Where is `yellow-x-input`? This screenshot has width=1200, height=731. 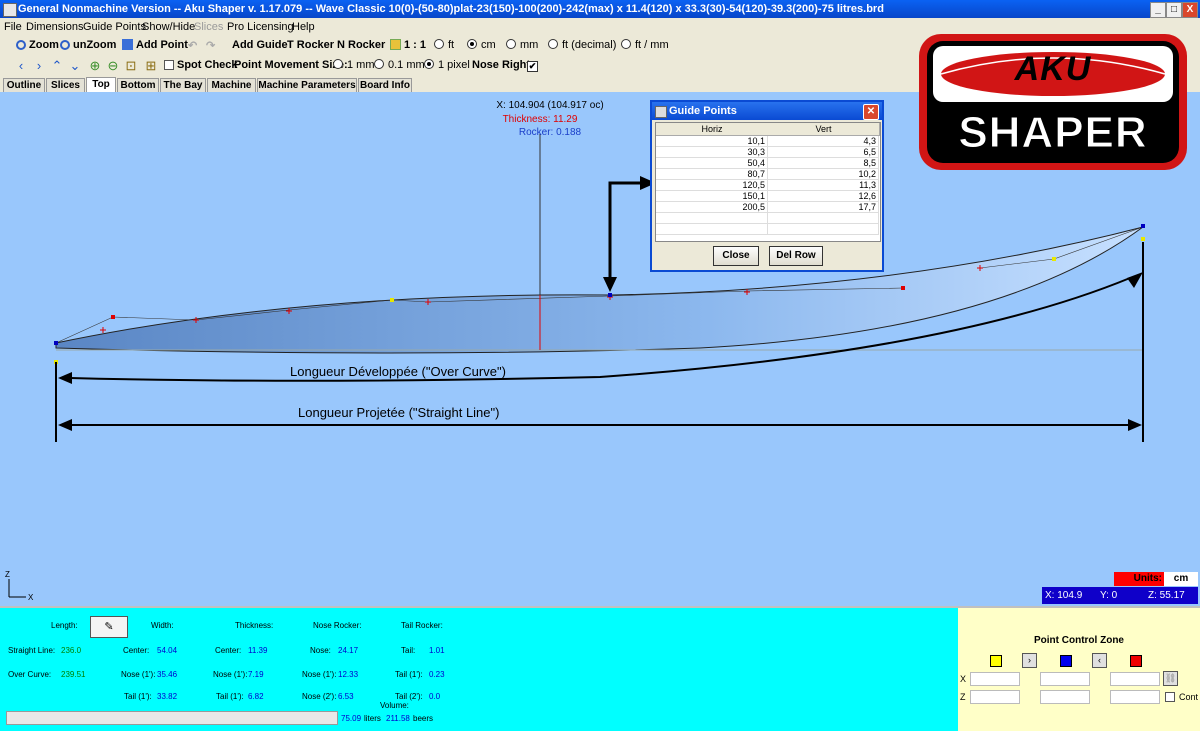
yellow-x-input is located at coordinates (995, 679).